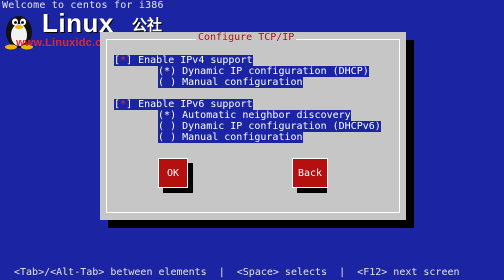  I want to click on ipv6-auto-label: Automatic neighbor discovery, so click(266, 115).